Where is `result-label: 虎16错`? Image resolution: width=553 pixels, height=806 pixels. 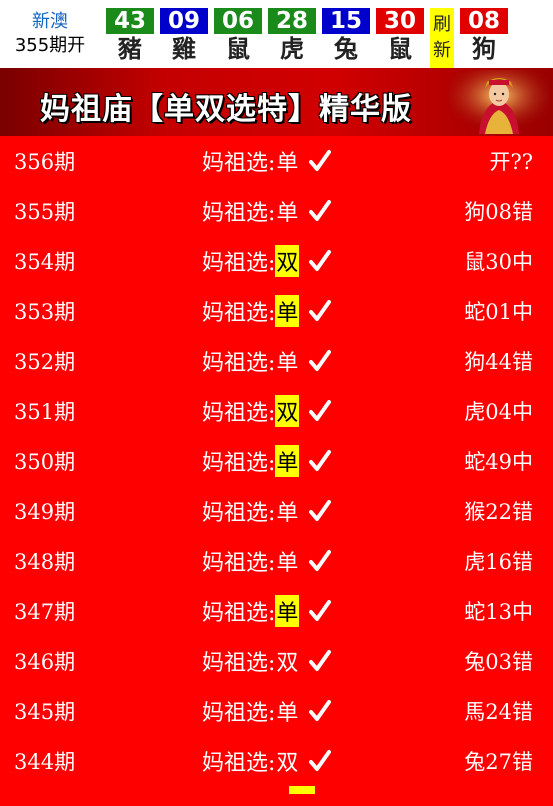 result-label: 虎16错 is located at coordinates (498, 562).